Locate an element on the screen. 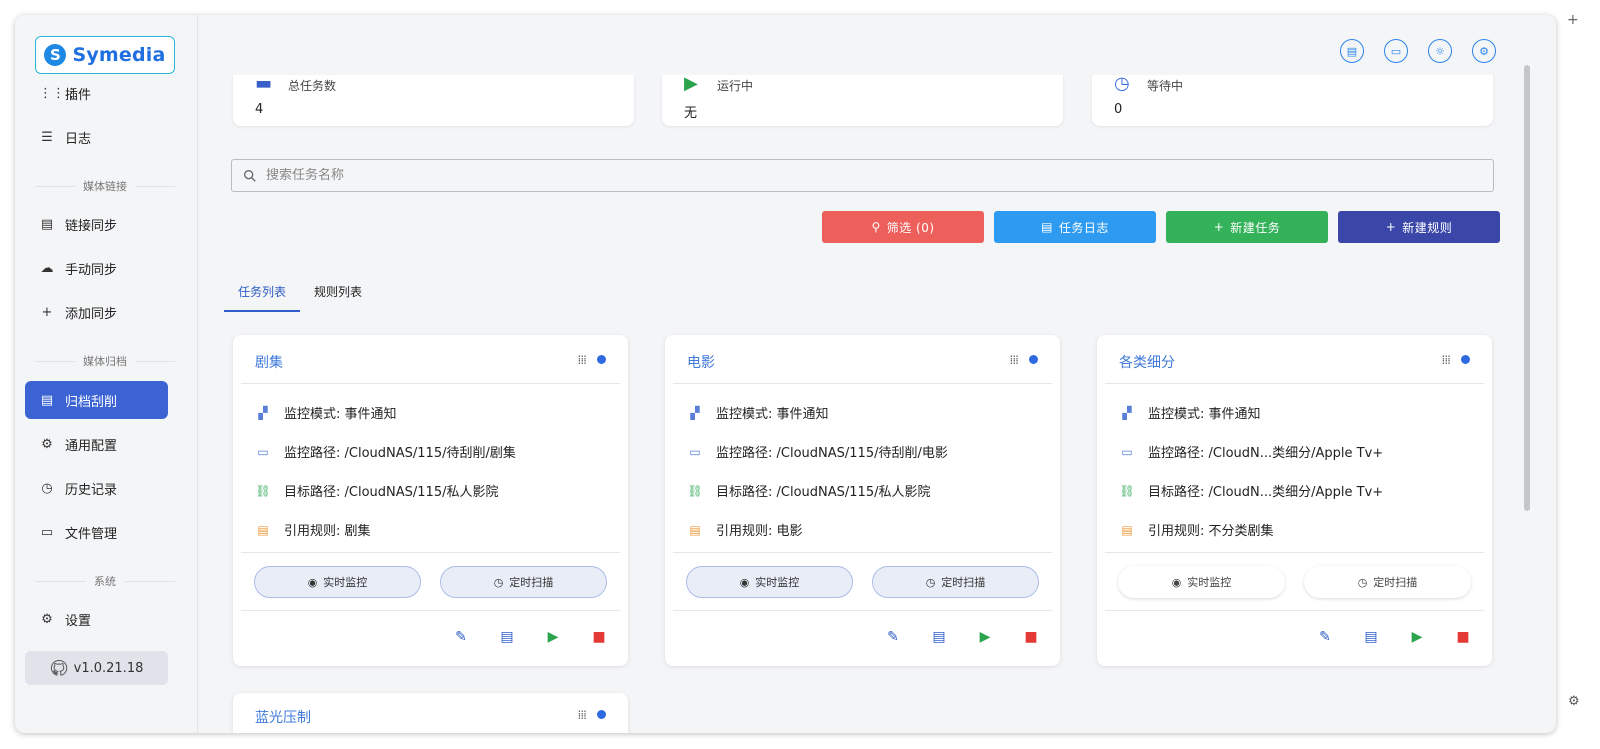  filter-button: ⚲ 筛选 (0) is located at coordinates (903, 227).